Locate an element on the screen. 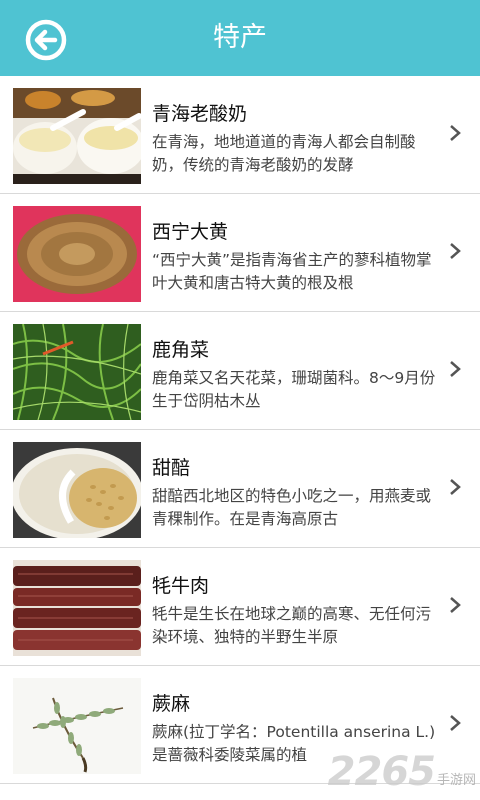  item-title: 牦牛肉 is located at coordinates (181, 586).